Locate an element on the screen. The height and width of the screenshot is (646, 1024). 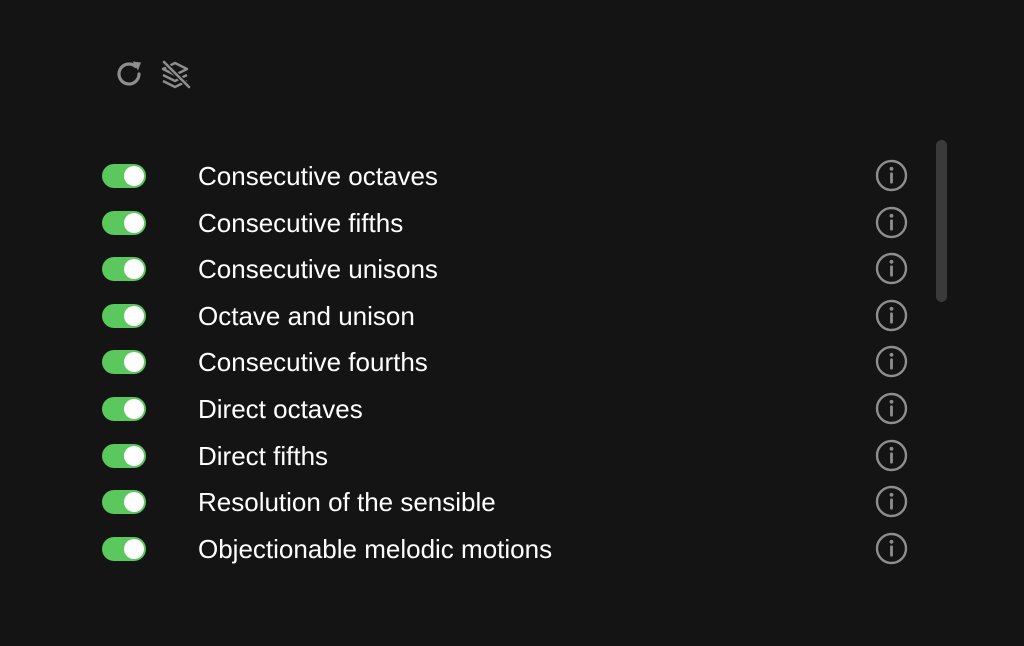
rule-row: Direct fifths is located at coordinates (512, 449).